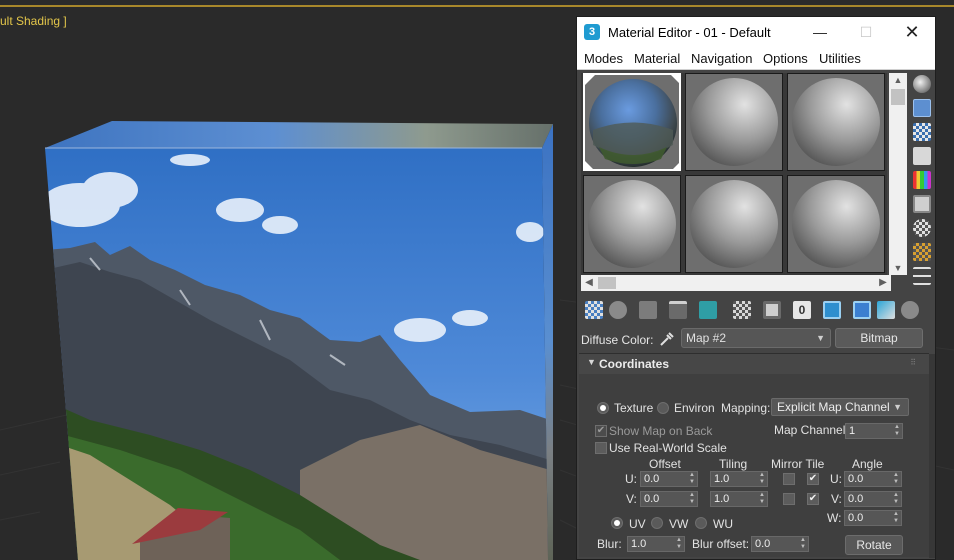  I want to click on angle-v-spinner: 0.0 ▲ ▼, so click(873, 499).